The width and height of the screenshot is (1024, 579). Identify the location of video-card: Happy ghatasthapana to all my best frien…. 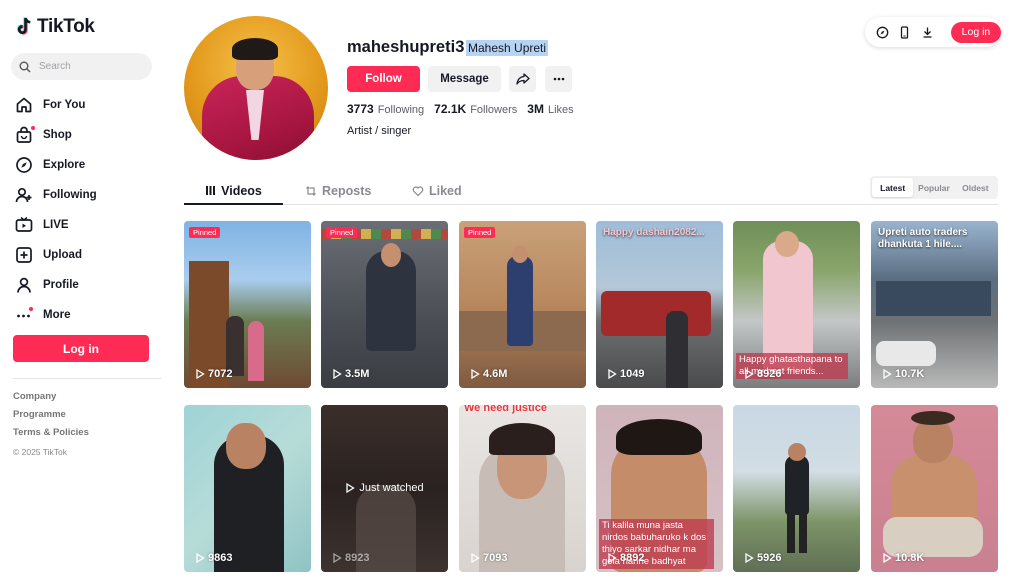
(796, 304).